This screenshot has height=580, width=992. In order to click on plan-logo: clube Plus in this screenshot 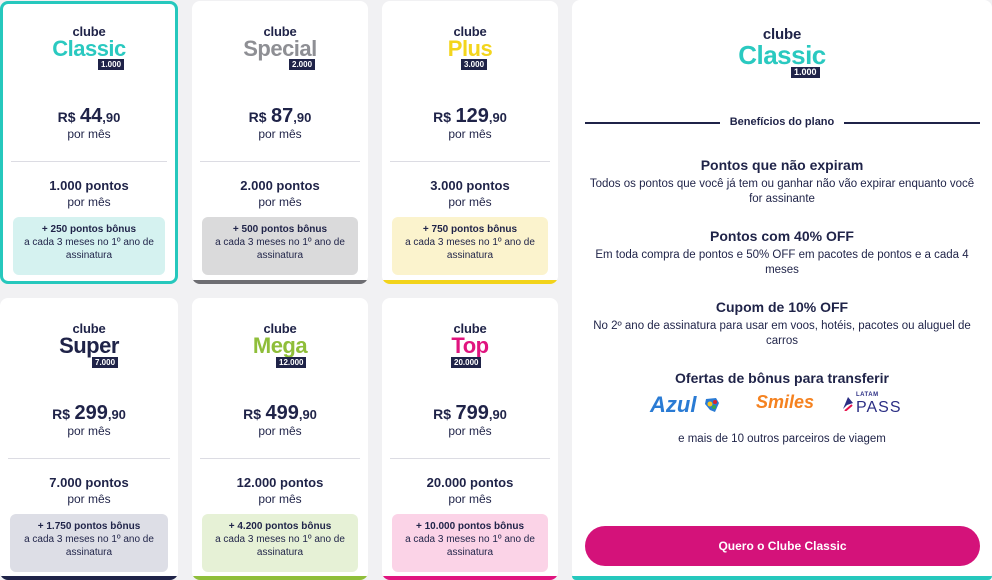, I will do `click(470, 42)`.